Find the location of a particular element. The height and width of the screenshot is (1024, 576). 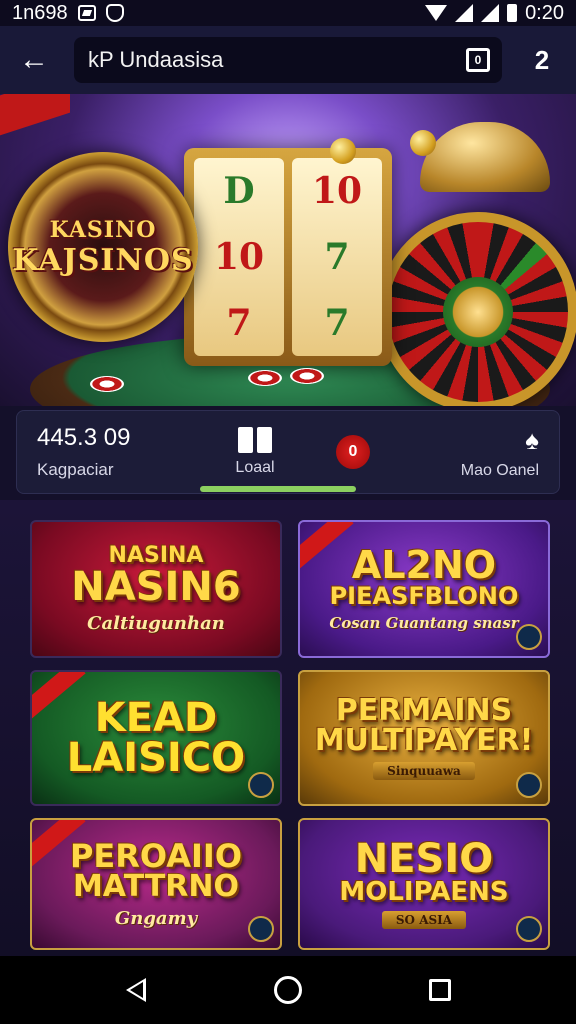

game-subtitle: Sinquuawa is located at coordinates (424, 771).